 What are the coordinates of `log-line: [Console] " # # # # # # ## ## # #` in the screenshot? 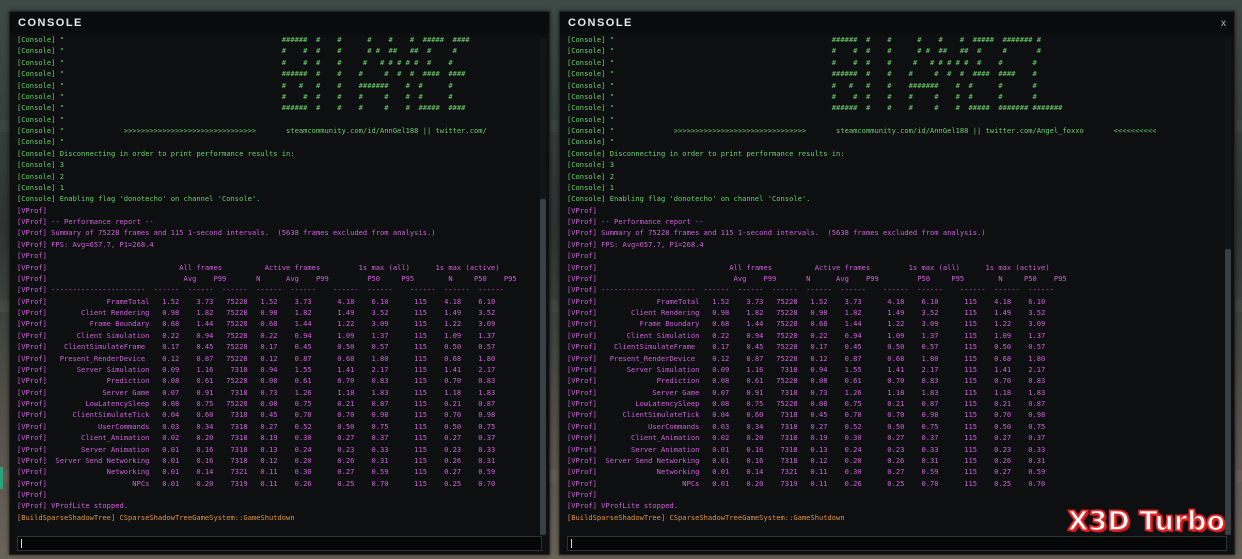 It's located at (237, 51).